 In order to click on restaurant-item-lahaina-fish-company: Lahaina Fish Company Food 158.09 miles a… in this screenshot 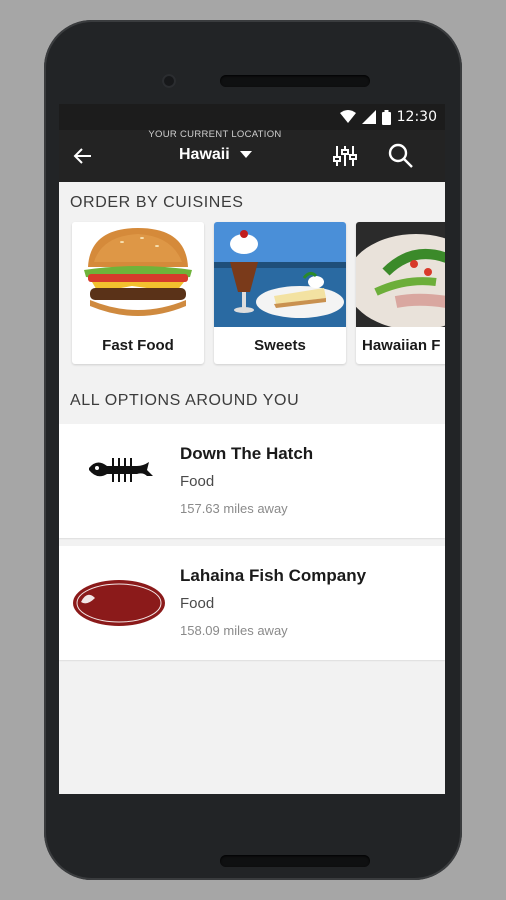, I will do `click(252, 603)`.